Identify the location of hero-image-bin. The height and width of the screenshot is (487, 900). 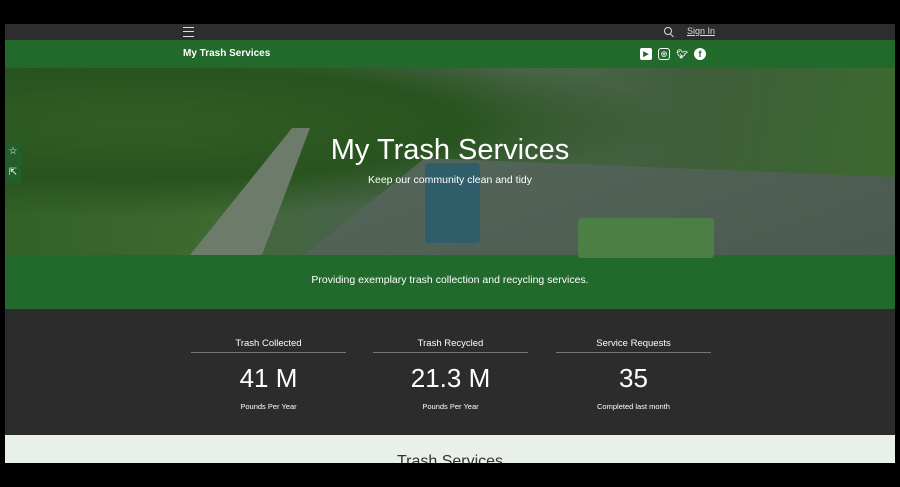
(646, 238).